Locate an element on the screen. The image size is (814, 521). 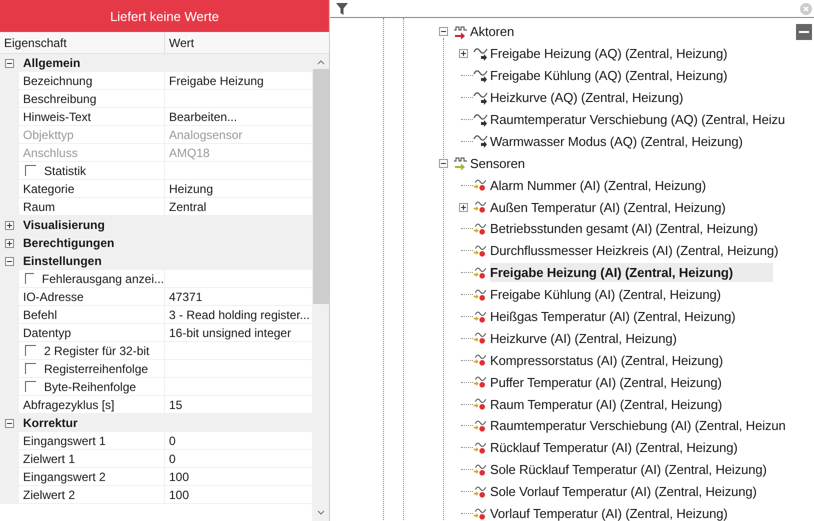
scroll-up-icon is located at coordinates (320, 62).